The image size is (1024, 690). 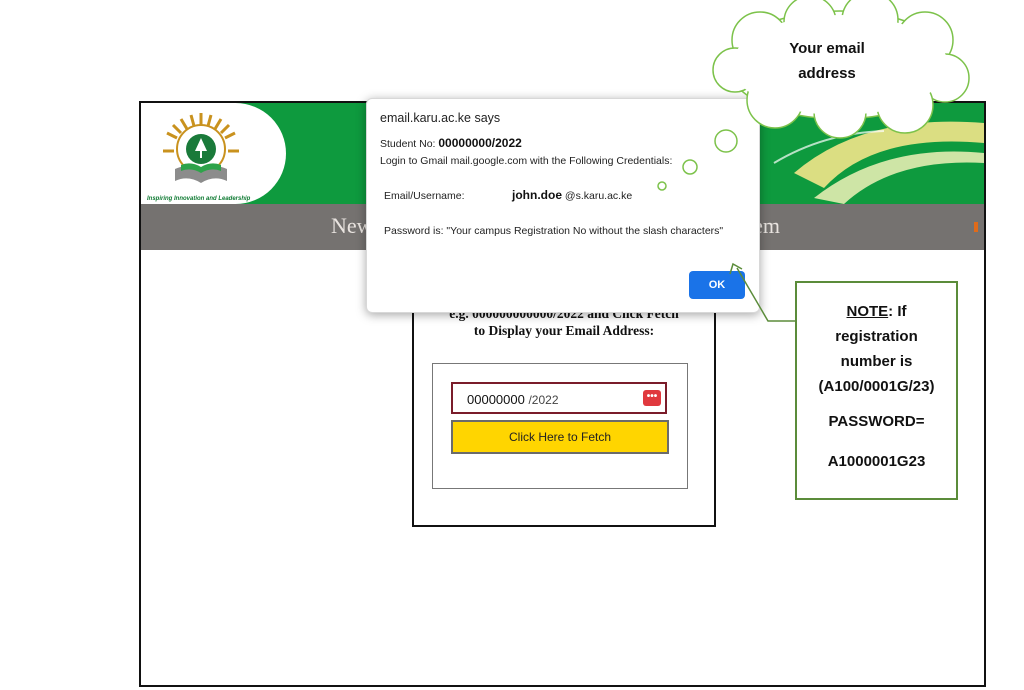 What do you see at coordinates (598, 196) in the screenshot?
I see `email-domain: @s.karu.ac.ke` at bounding box center [598, 196].